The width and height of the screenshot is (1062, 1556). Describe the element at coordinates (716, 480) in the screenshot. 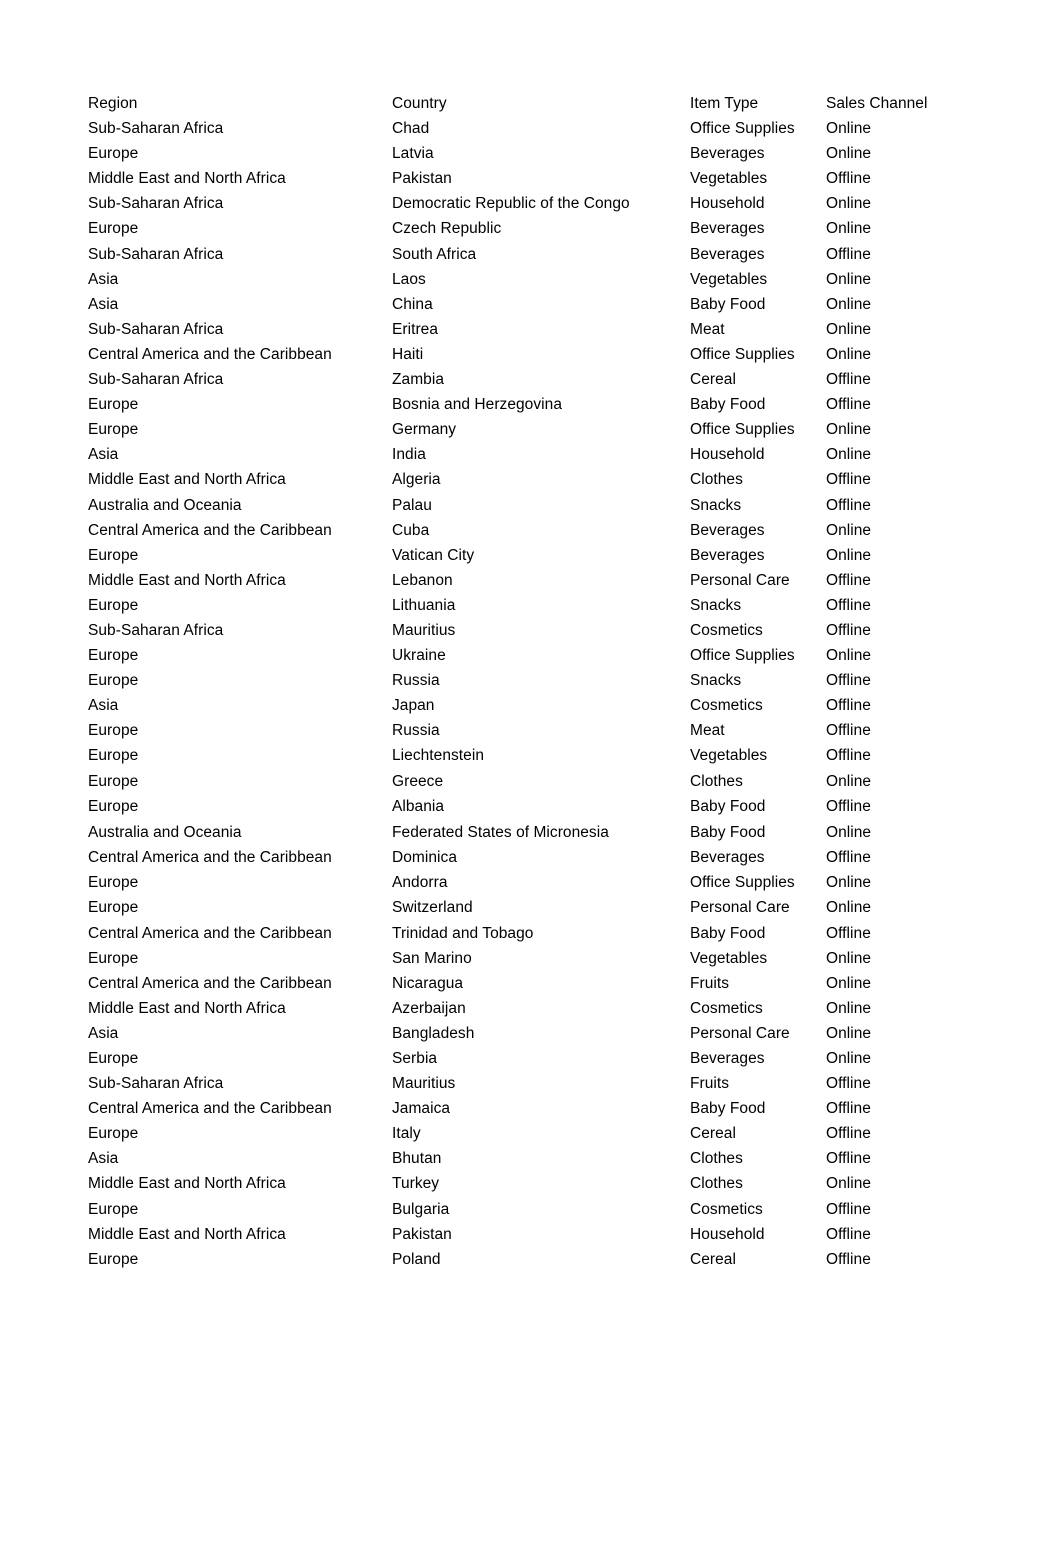

I see `cell-item-type: Clothes` at that location.